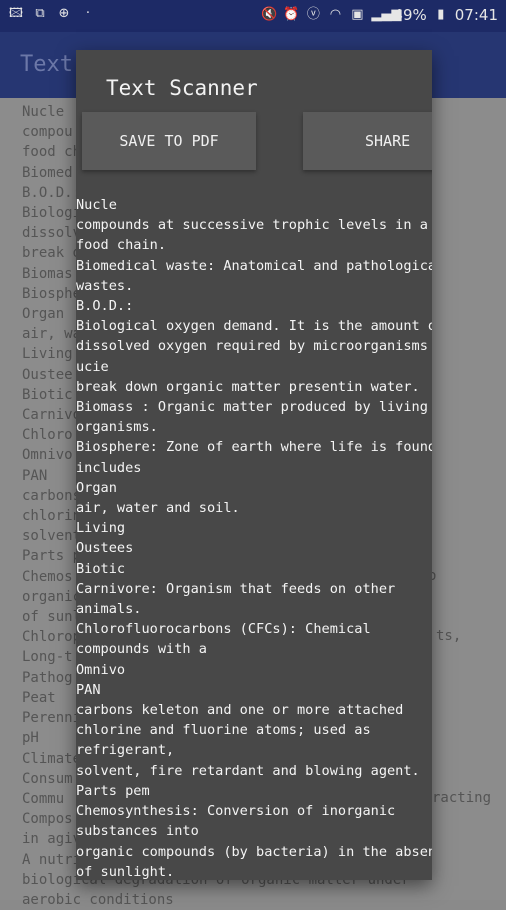  I want to click on clock: 07:41, so click(476, 15).